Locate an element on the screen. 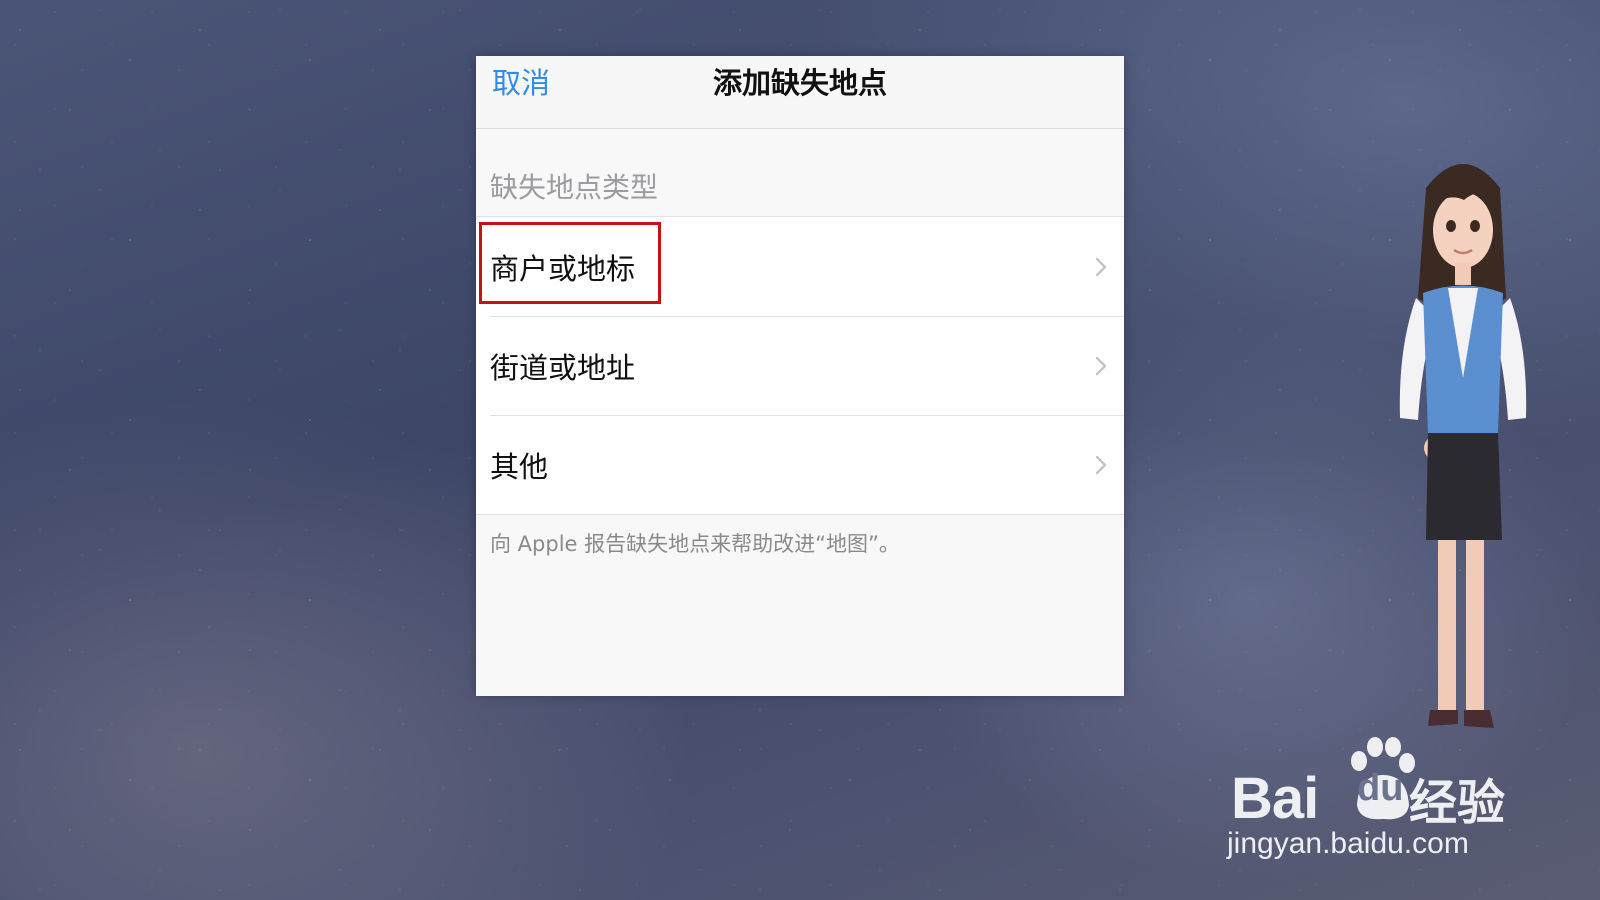 This screenshot has height=900, width=1600. place-type-list: 商户或地标 街道或地址 其他 is located at coordinates (800, 365).